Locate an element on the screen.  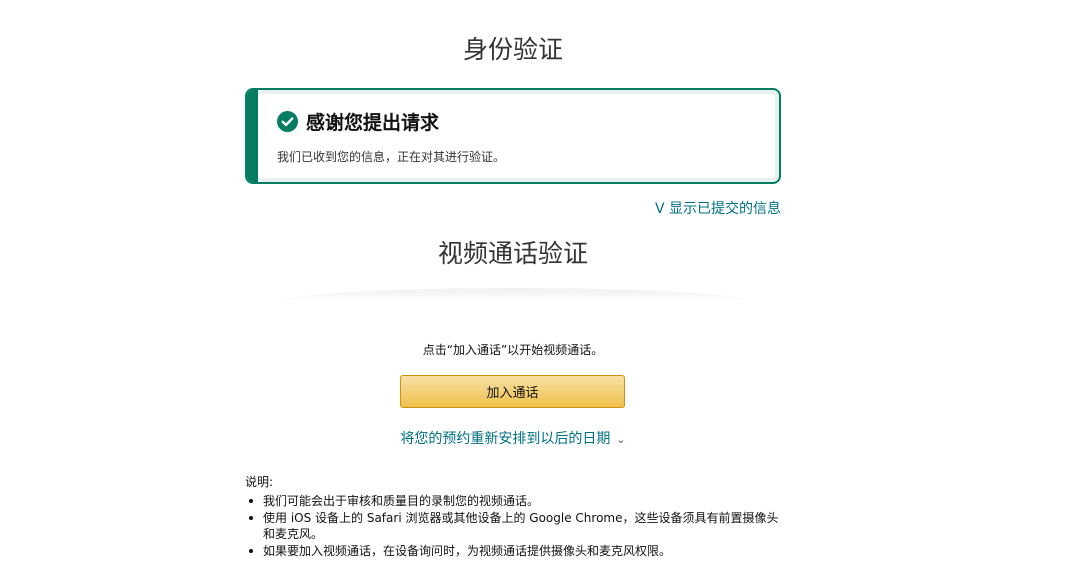
alert-header: 感谢您提出请求 is located at coordinates (358, 121).